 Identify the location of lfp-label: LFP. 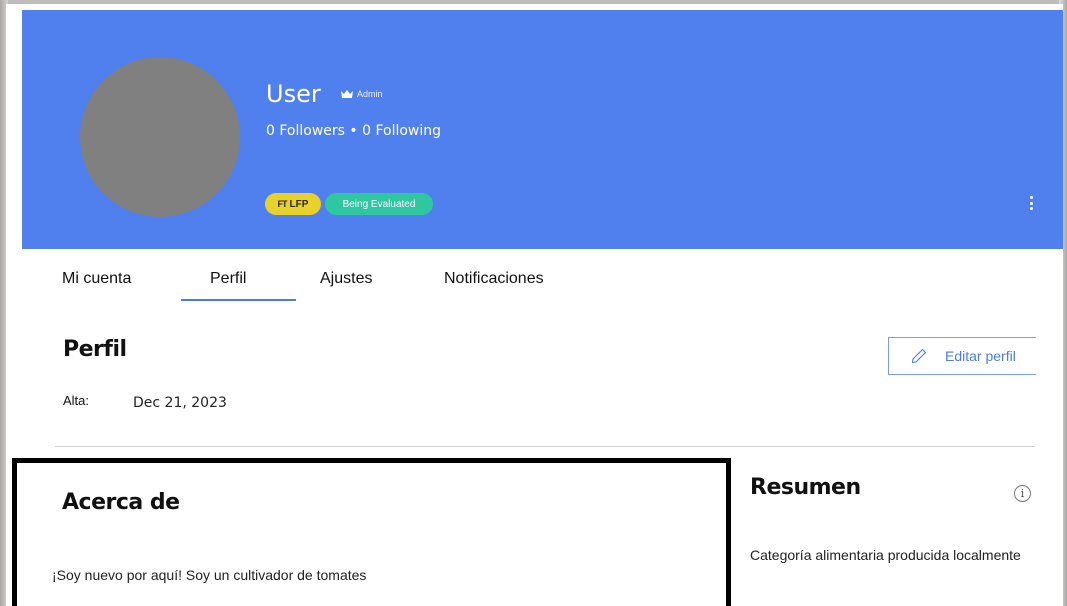
(299, 204).